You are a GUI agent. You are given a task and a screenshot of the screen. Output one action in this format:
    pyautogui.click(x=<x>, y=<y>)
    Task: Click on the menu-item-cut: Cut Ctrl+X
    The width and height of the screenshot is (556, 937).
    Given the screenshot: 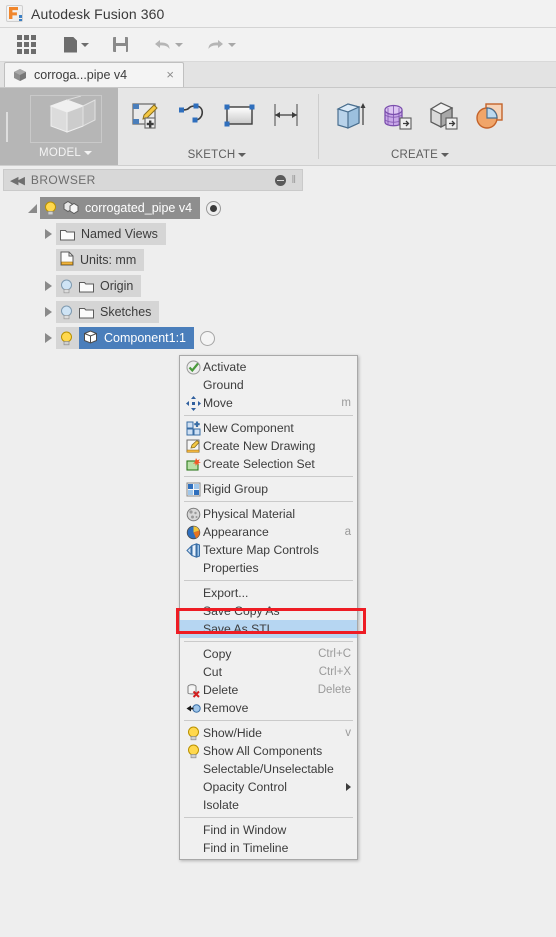 What is the action you would take?
    pyautogui.click(x=268, y=672)
    